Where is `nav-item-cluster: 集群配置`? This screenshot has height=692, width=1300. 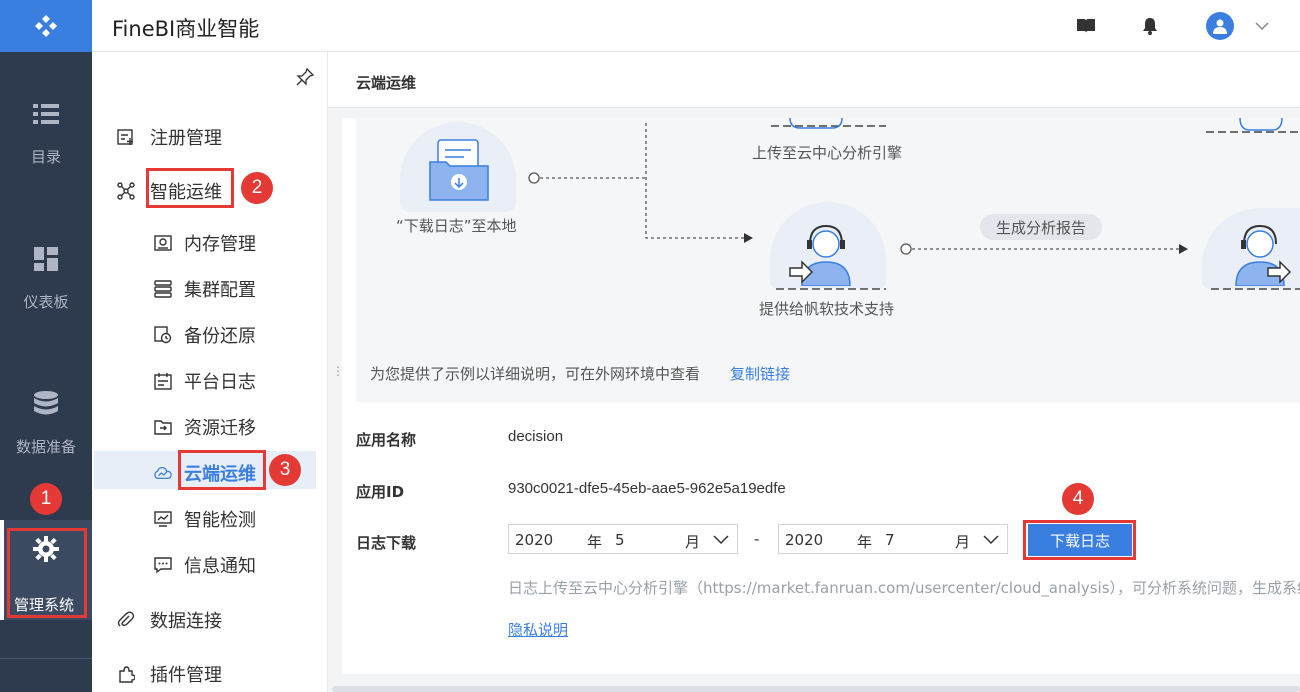 nav-item-cluster: 集群配置 is located at coordinates (205, 289).